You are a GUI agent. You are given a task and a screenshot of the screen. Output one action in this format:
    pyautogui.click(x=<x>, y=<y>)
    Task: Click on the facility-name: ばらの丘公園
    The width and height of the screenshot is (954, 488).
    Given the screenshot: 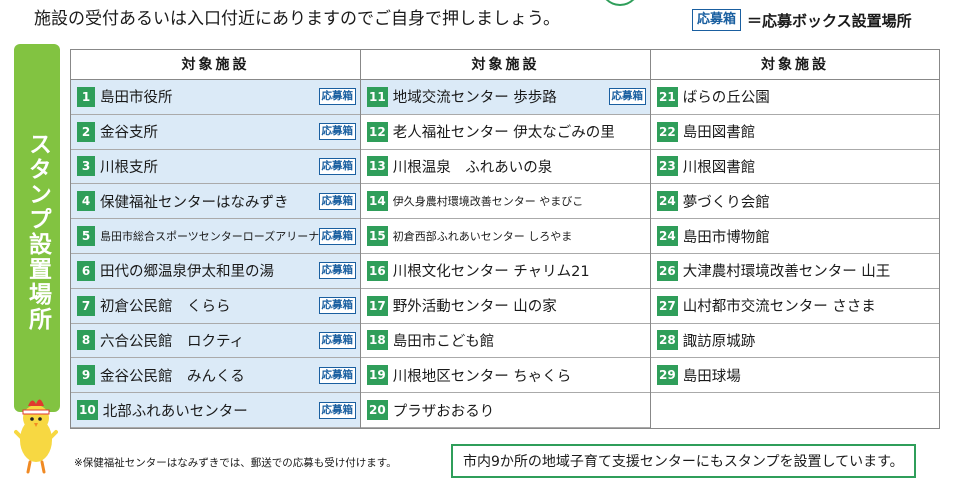 What is the action you would take?
    pyautogui.click(x=726, y=98)
    